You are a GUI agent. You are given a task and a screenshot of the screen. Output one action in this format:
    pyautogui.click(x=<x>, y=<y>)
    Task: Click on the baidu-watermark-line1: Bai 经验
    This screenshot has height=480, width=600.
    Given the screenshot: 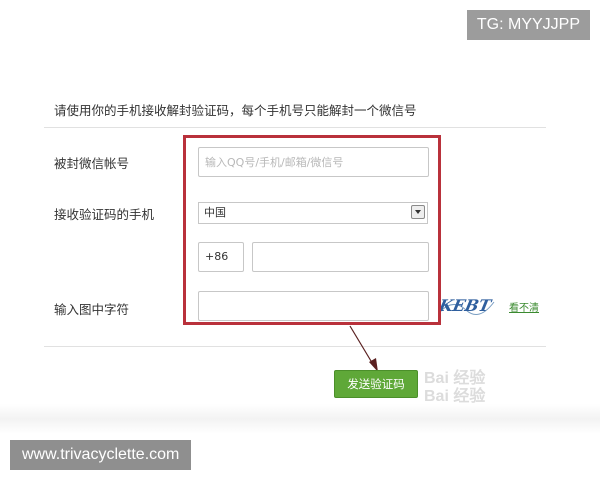 What is the action you would take?
    pyautogui.click(x=455, y=378)
    